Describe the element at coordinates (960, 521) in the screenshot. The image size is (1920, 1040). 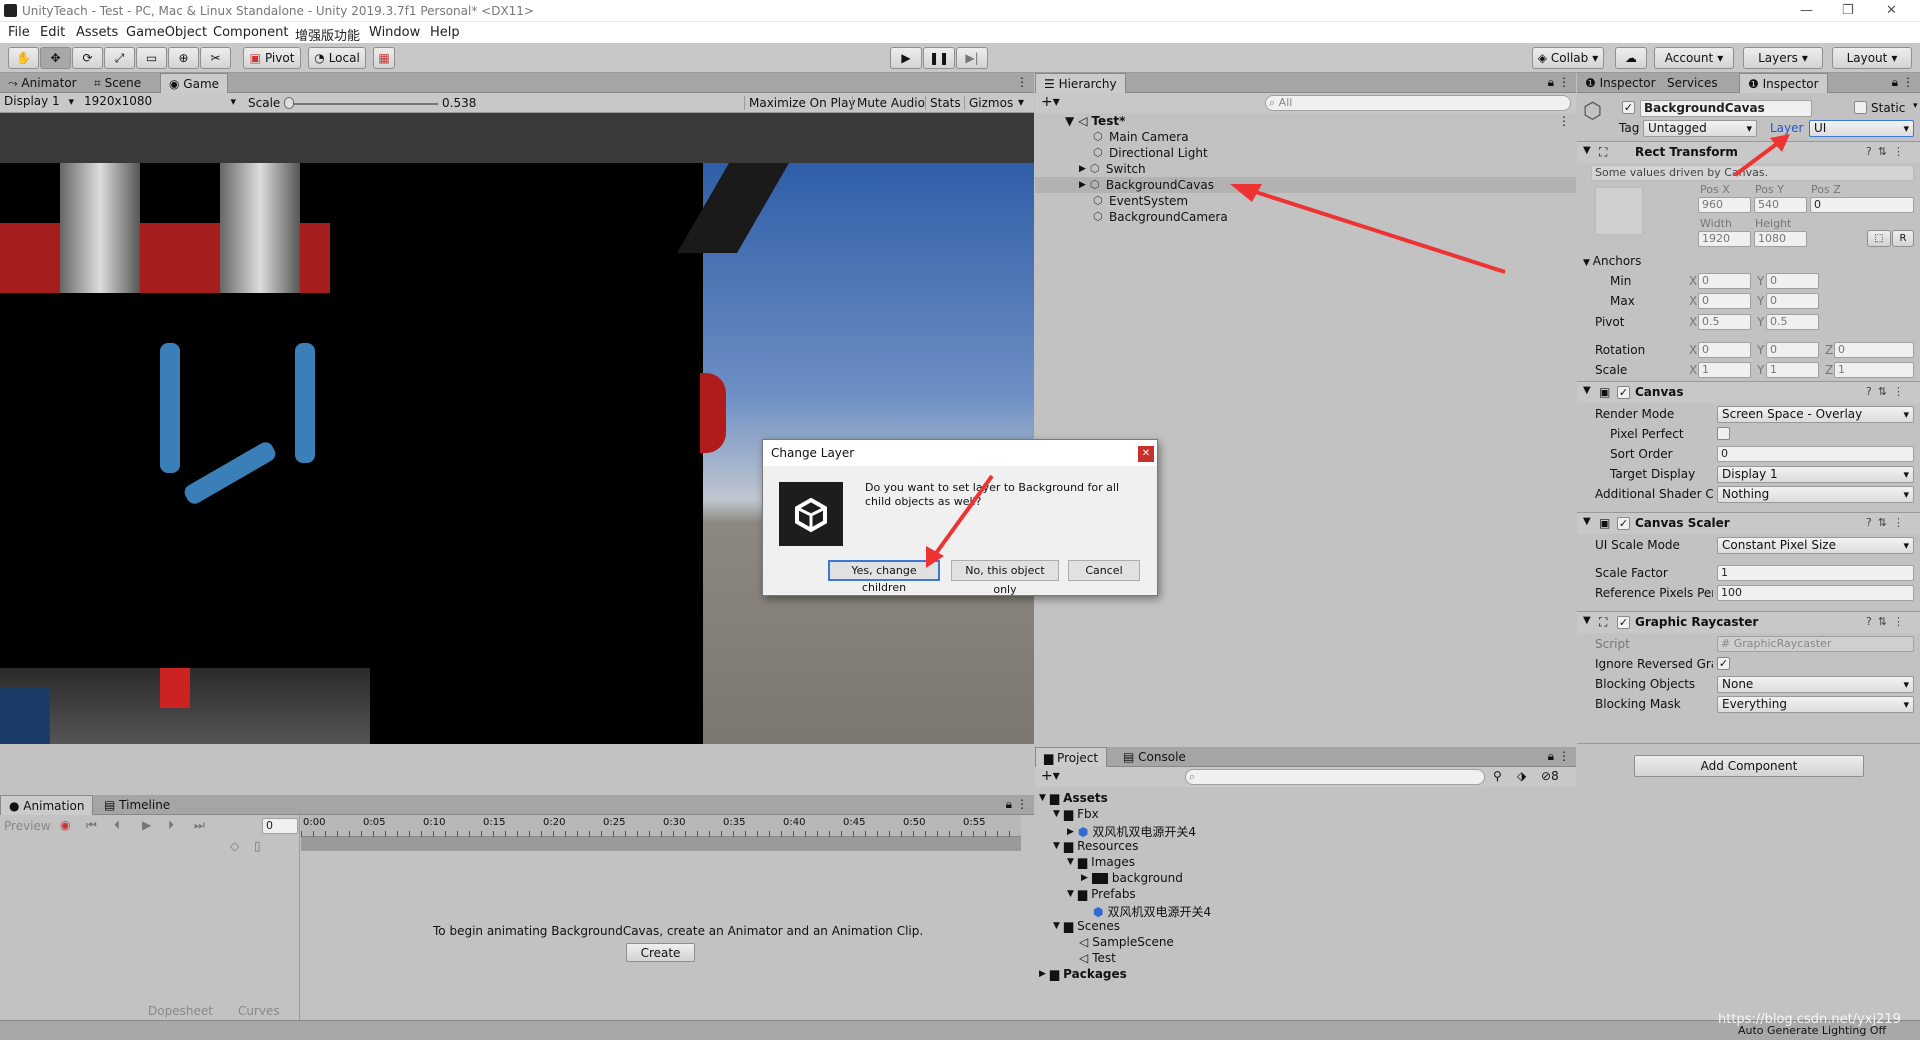
I see `annotation-arrow-dialog` at that location.